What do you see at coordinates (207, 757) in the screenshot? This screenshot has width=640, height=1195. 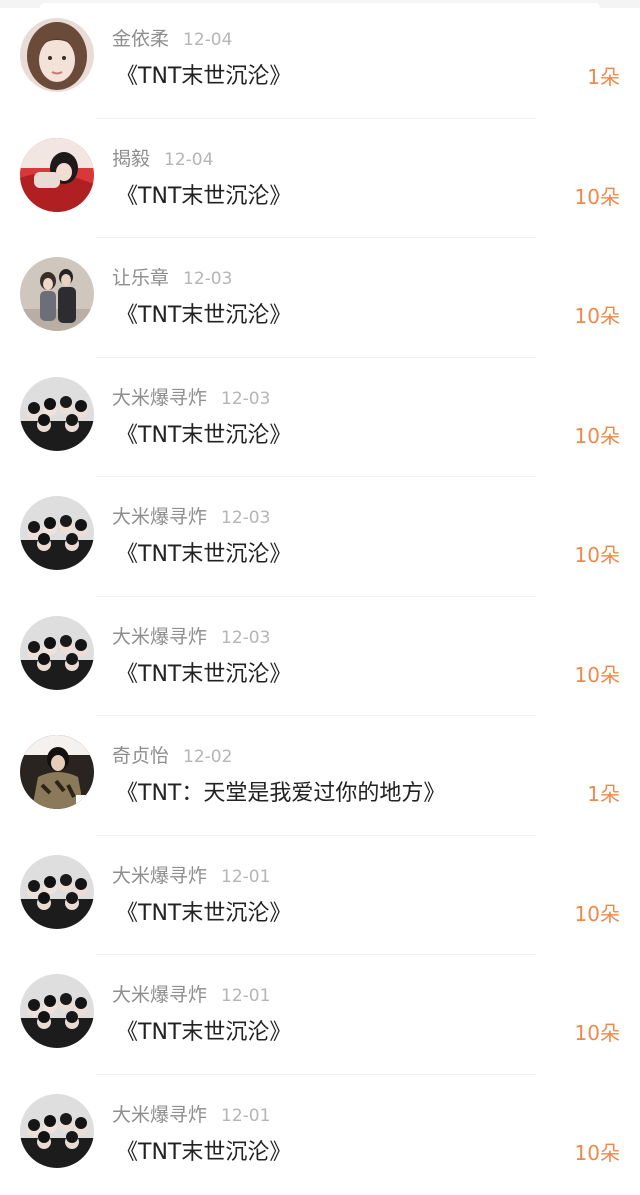 I see `send-date: 12-02` at bounding box center [207, 757].